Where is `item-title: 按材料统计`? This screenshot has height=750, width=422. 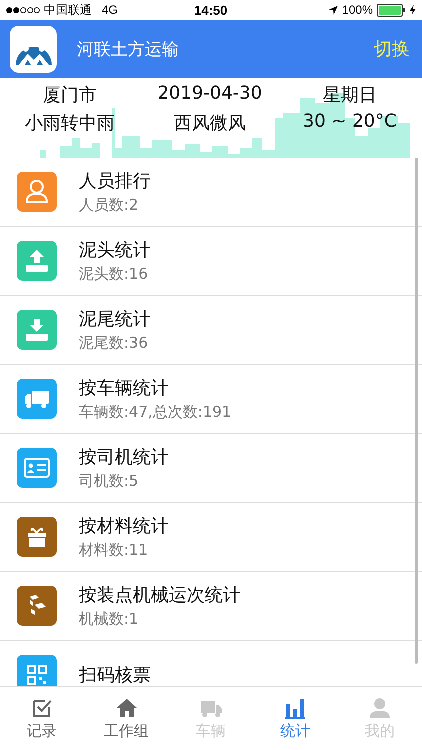
item-title: 按材料统计 is located at coordinates (124, 526).